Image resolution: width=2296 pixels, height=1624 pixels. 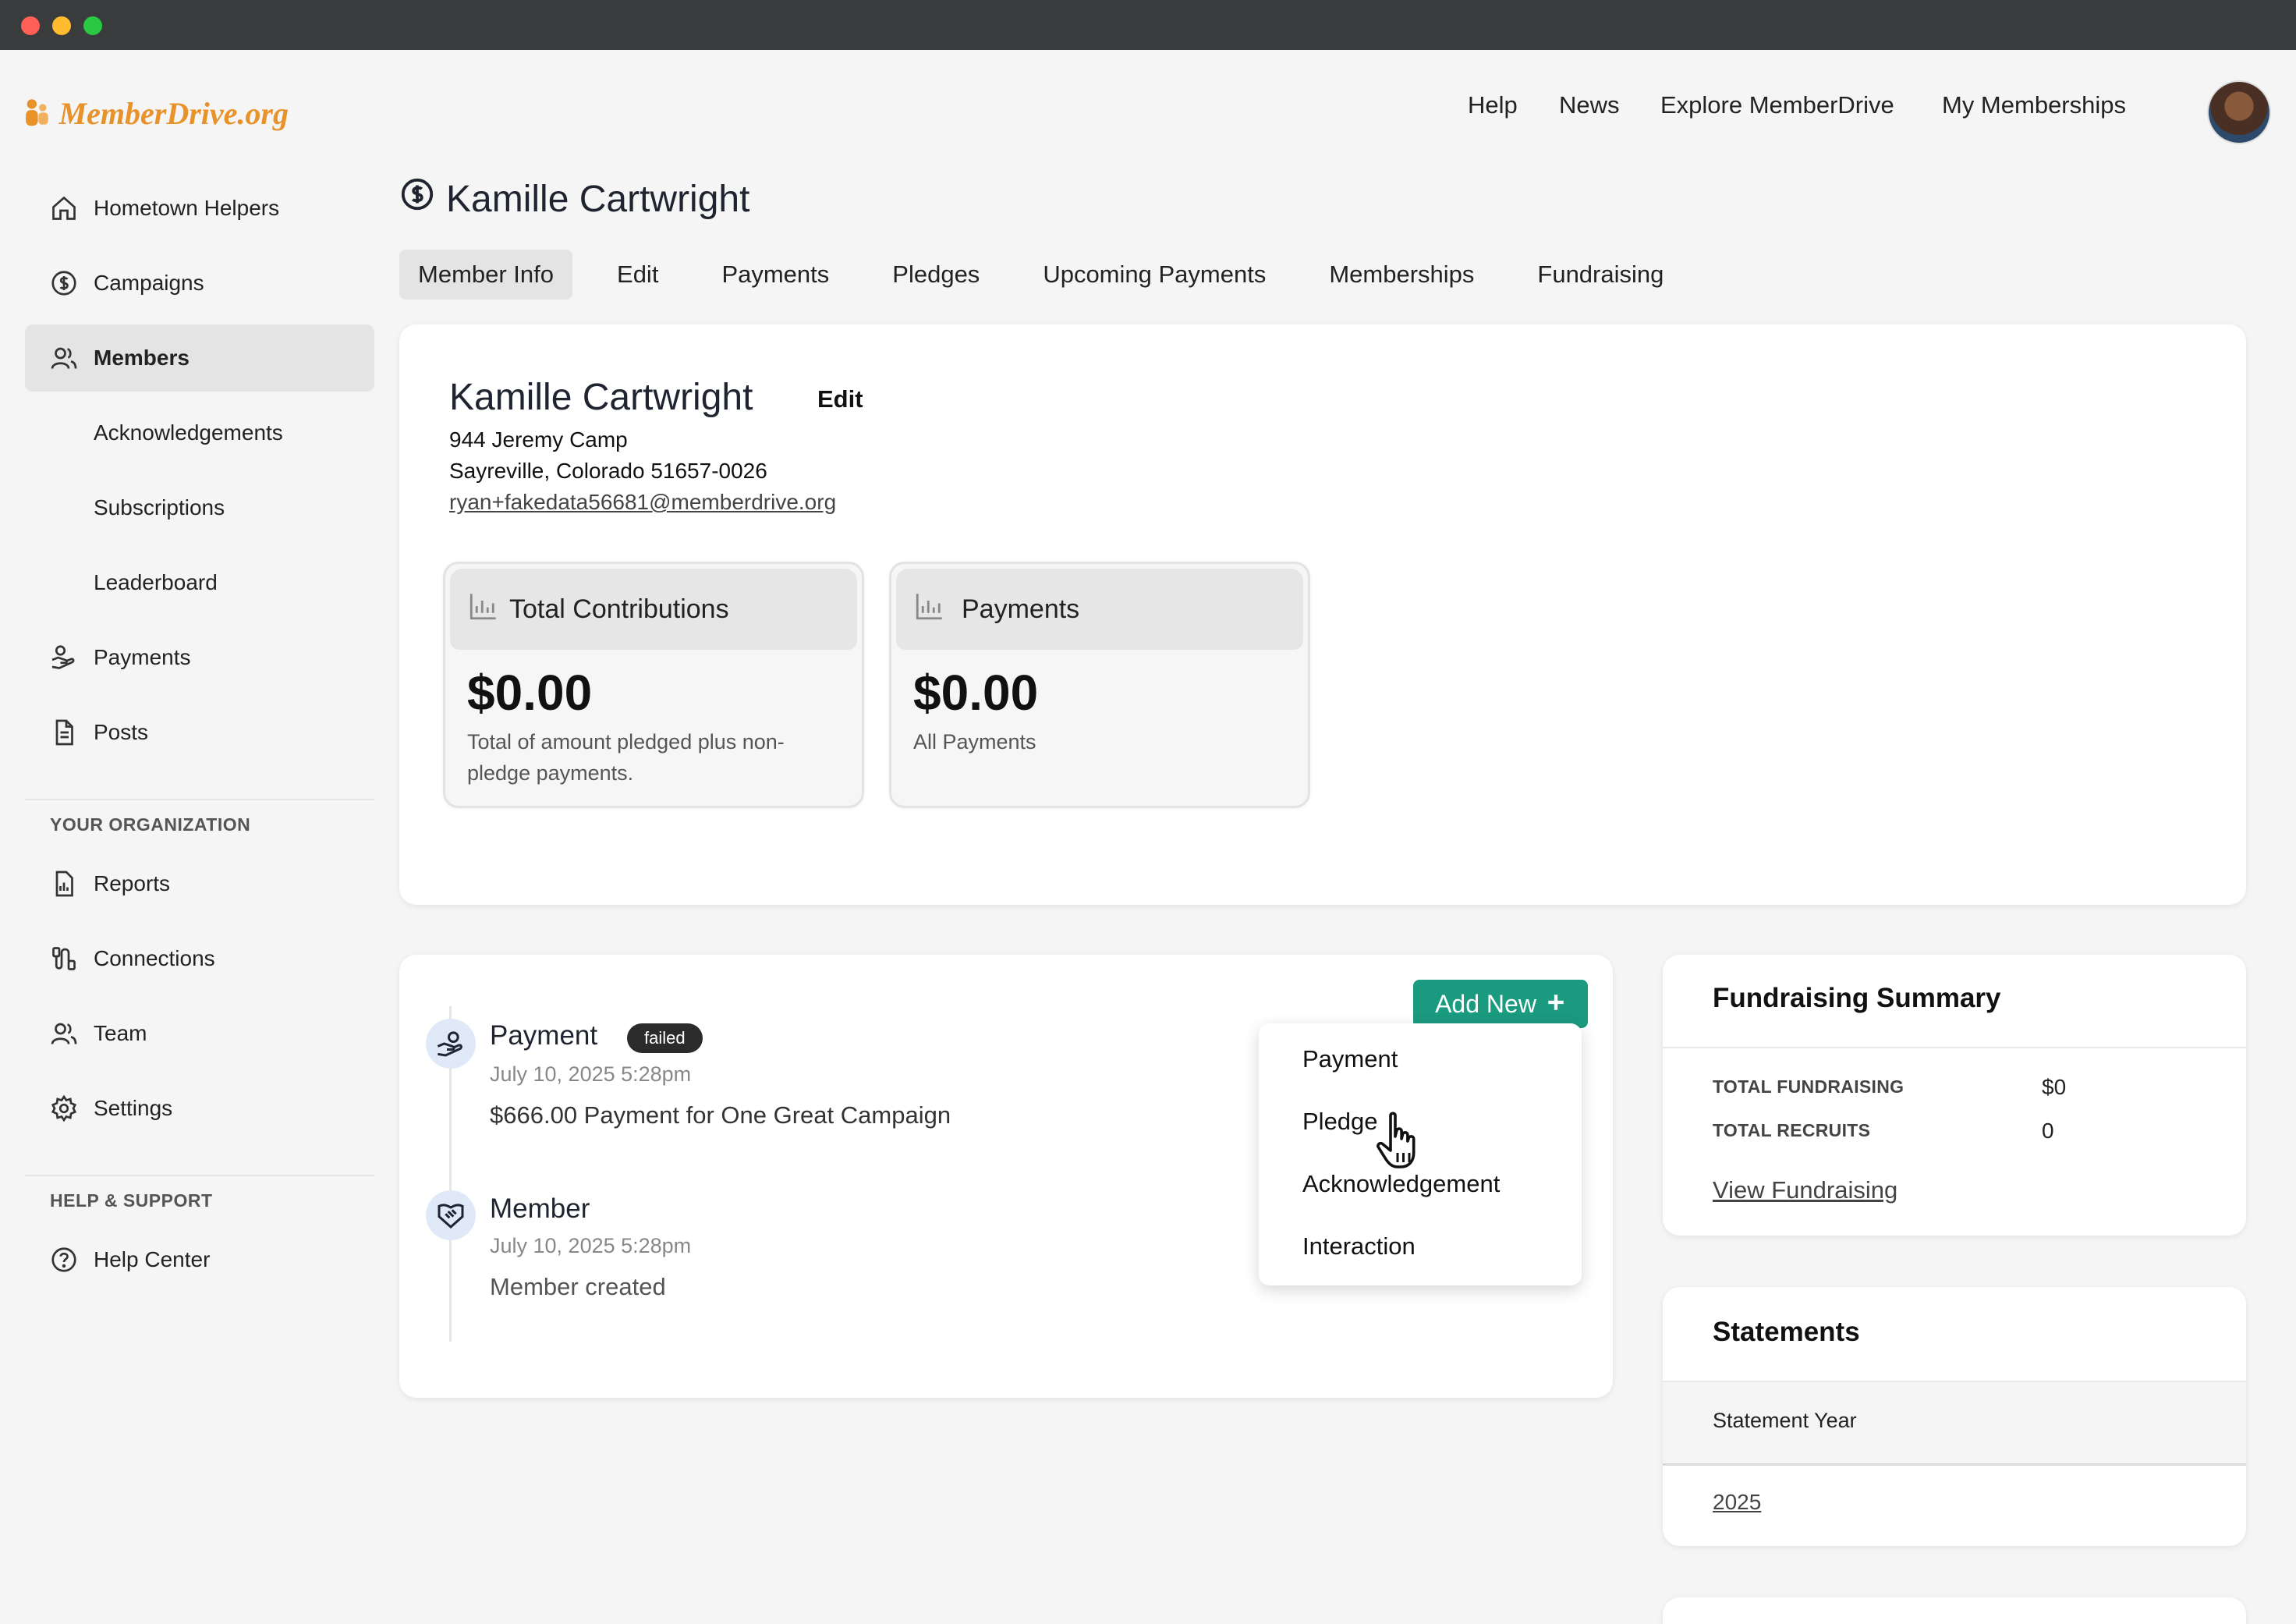 I want to click on sidebar-item-label: Reports, so click(x=132, y=883).